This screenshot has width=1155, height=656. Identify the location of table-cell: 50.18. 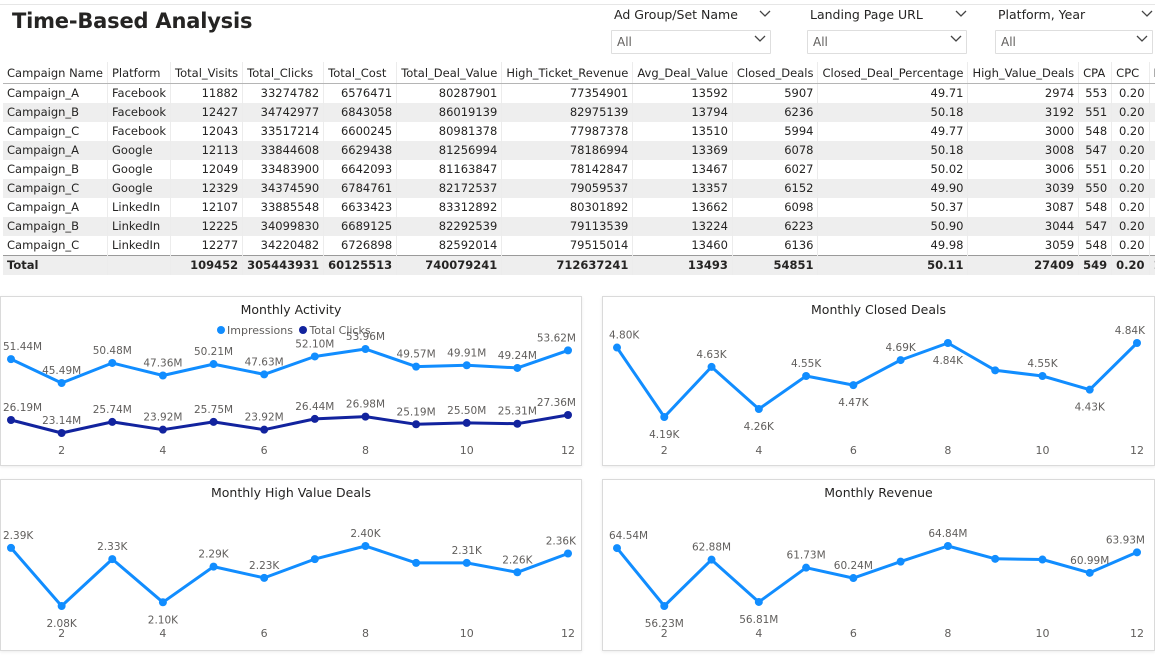
(892, 150).